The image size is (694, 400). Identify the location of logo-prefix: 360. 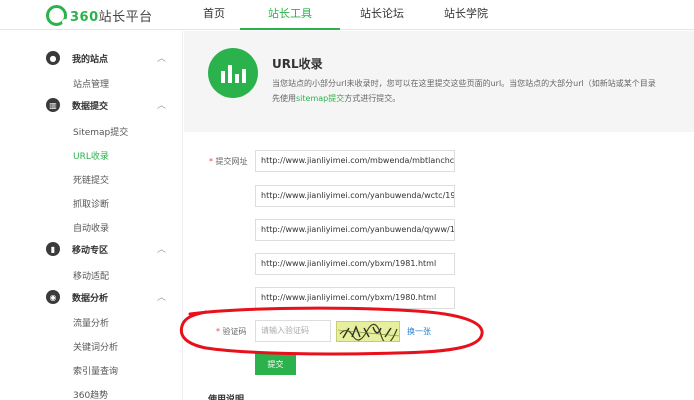
(84, 17).